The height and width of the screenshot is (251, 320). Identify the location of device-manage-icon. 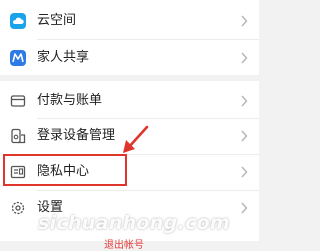
(18, 136).